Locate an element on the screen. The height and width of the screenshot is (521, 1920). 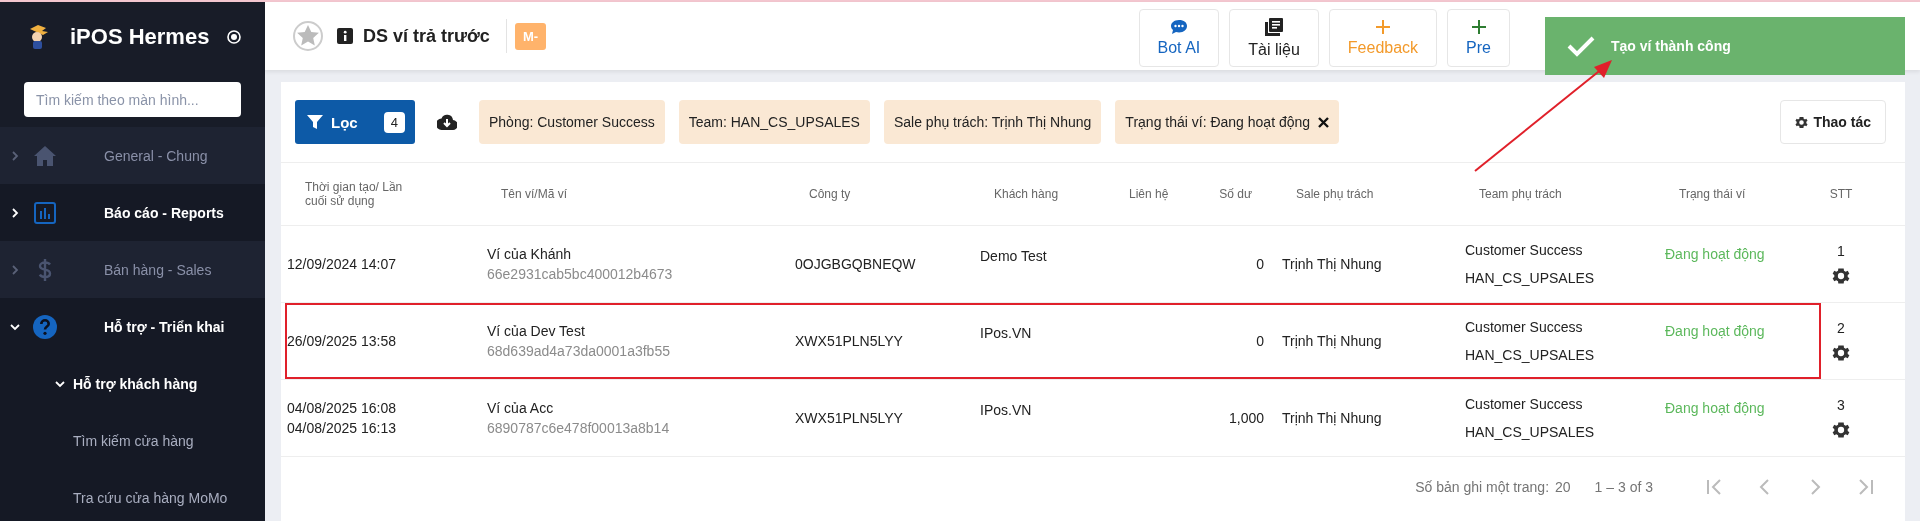
page-size-label: Số bản ghi một trang: is located at coordinates (1482, 487).